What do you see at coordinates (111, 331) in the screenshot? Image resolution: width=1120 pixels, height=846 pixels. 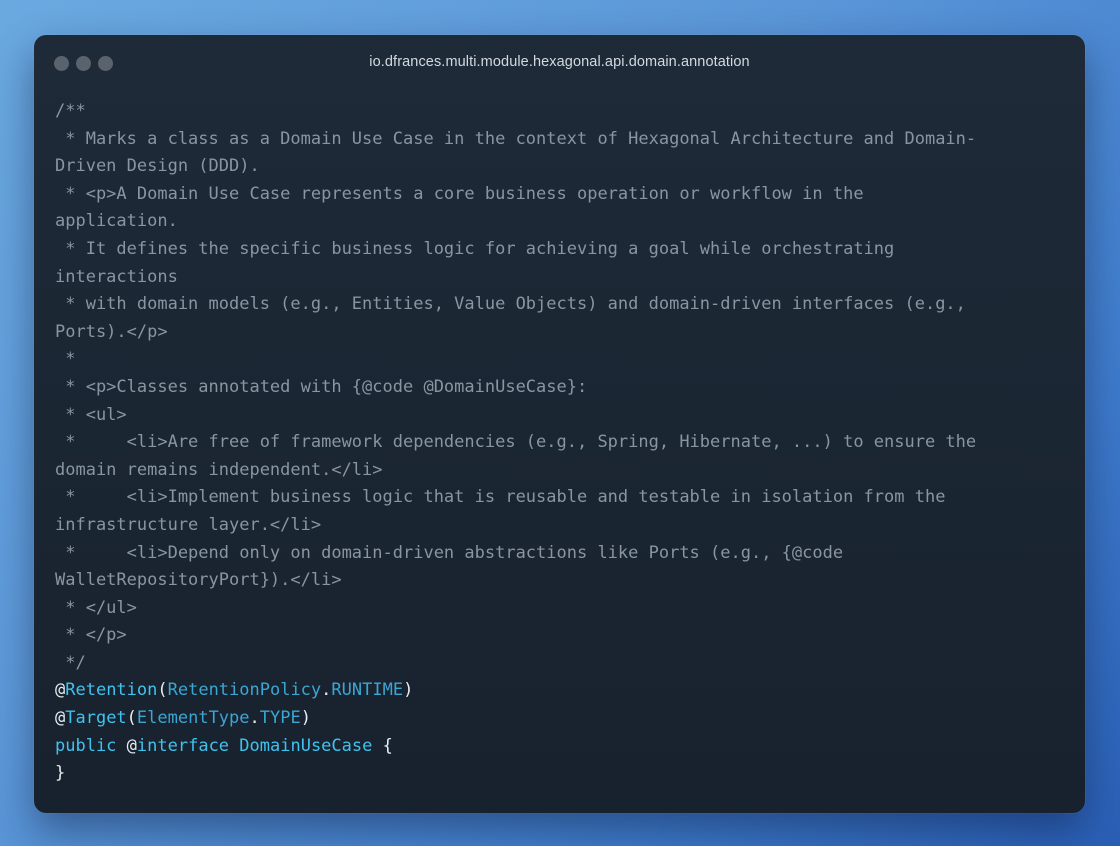 I see `comment-line: Ports).</p>` at bounding box center [111, 331].